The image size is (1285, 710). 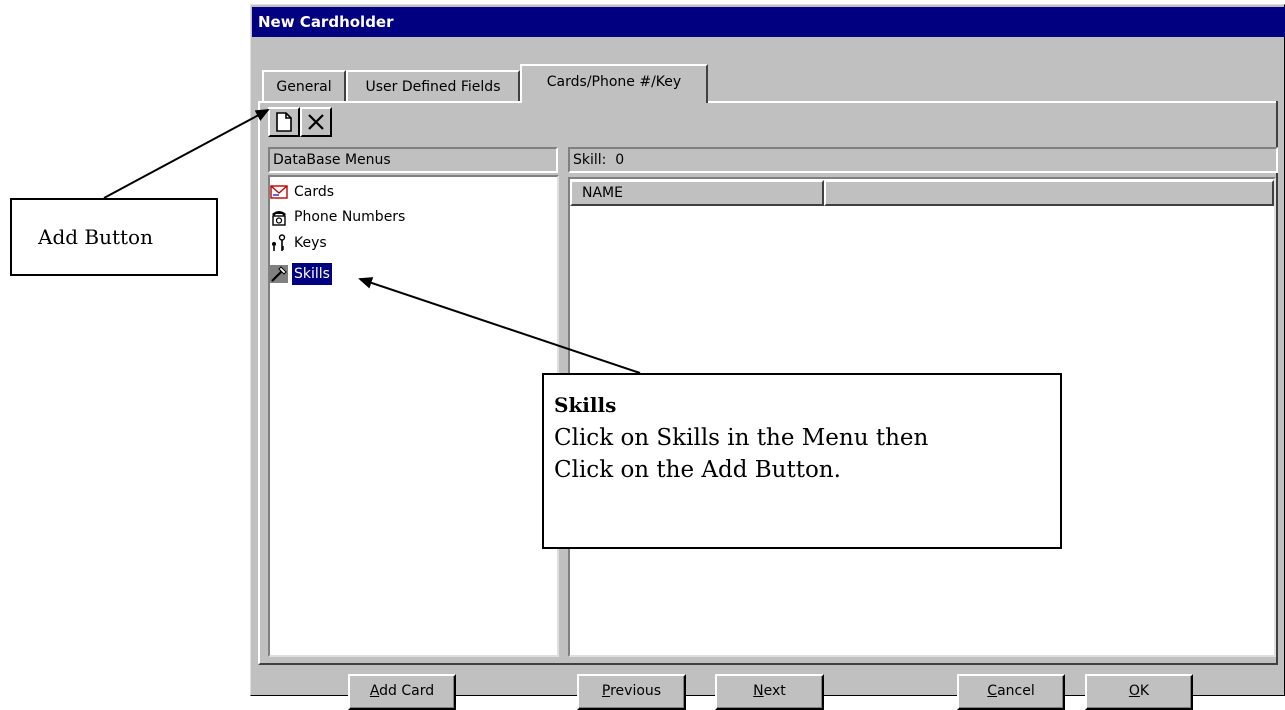 What do you see at coordinates (186, 154) in the screenshot?
I see `arrow-to-add-button` at bounding box center [186, 154].